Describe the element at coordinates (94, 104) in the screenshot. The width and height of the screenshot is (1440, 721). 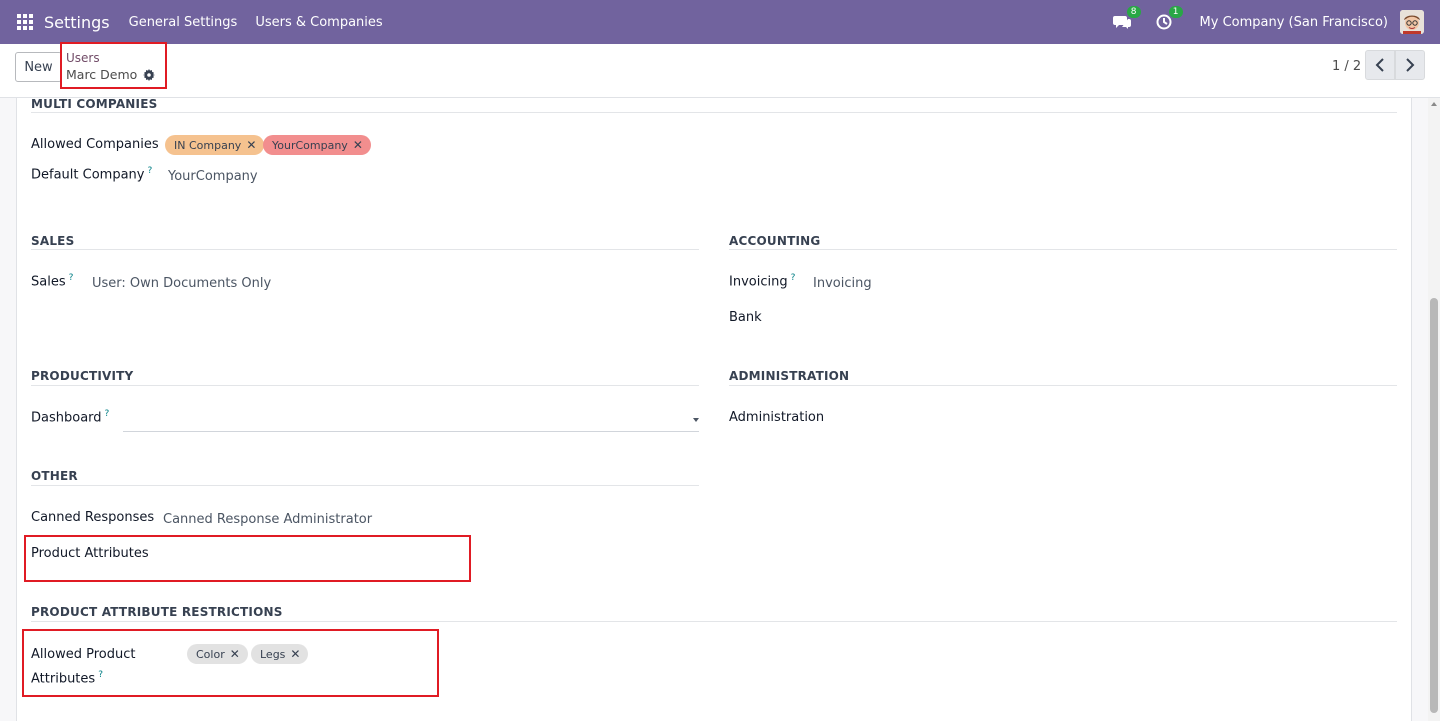
I see `section-multi-companies: MULTI COMPANIES` at that location.